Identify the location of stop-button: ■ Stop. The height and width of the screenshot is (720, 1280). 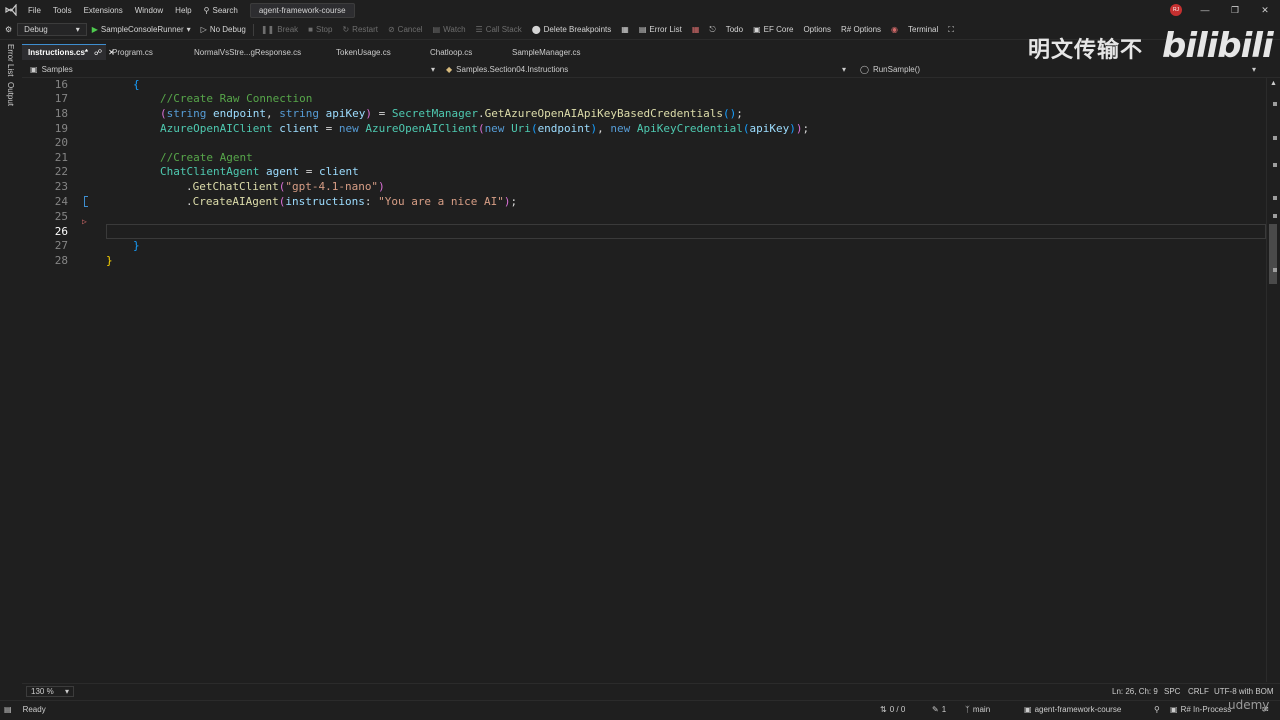
(320, 29).